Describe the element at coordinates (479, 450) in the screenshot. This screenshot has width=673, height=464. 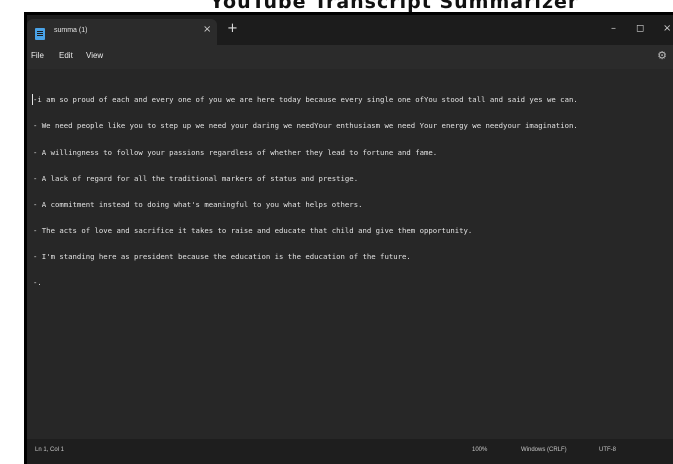
I see `zoom-level: 100%` at that location.